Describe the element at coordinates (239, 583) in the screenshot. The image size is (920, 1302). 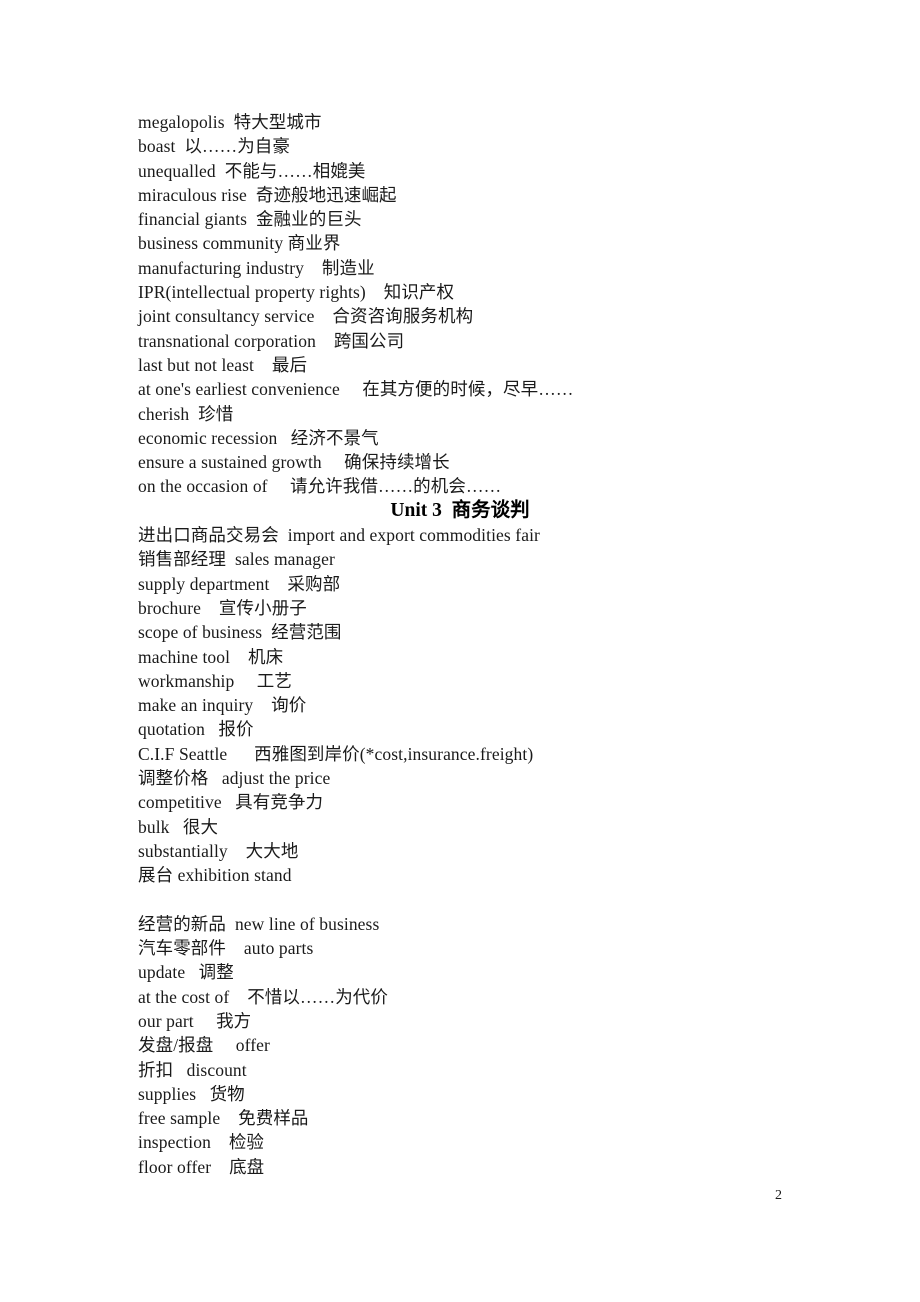
I see `vocabulary-entry: supply department 采购部` at that location.